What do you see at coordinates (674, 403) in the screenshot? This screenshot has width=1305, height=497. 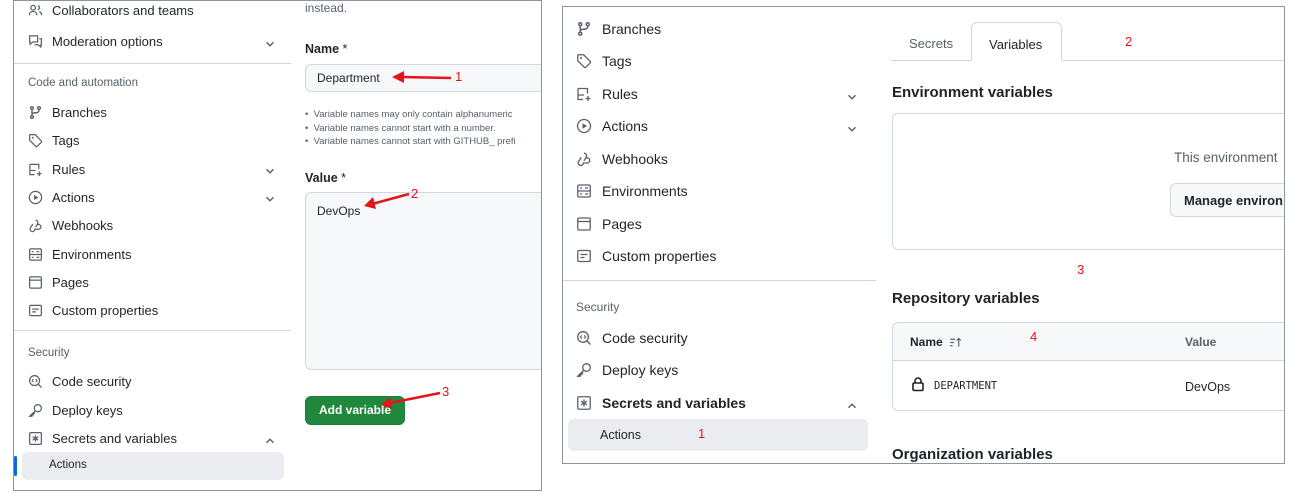 I see `sidebar-item-label: Secrets and variables` at bounding box center [674, 403].